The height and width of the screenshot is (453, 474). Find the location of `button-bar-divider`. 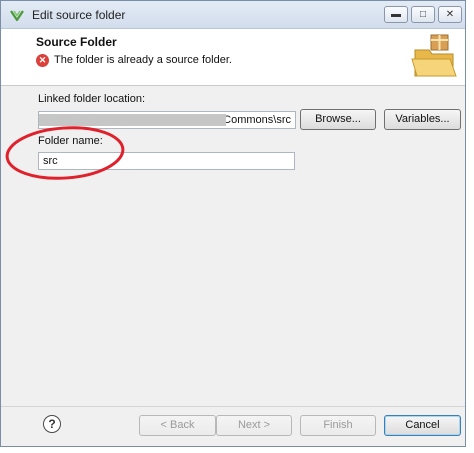

button-bar-divider is located at coordinates (233, 406).